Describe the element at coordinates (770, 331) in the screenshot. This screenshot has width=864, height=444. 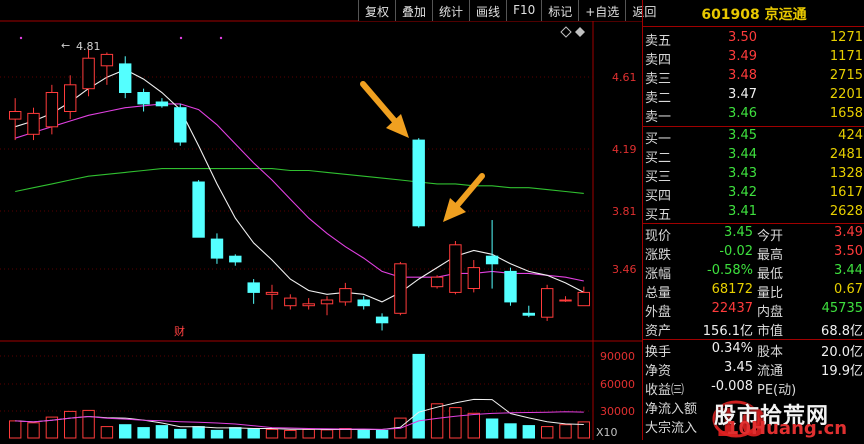
I see `stat-label: 市值` at that location.